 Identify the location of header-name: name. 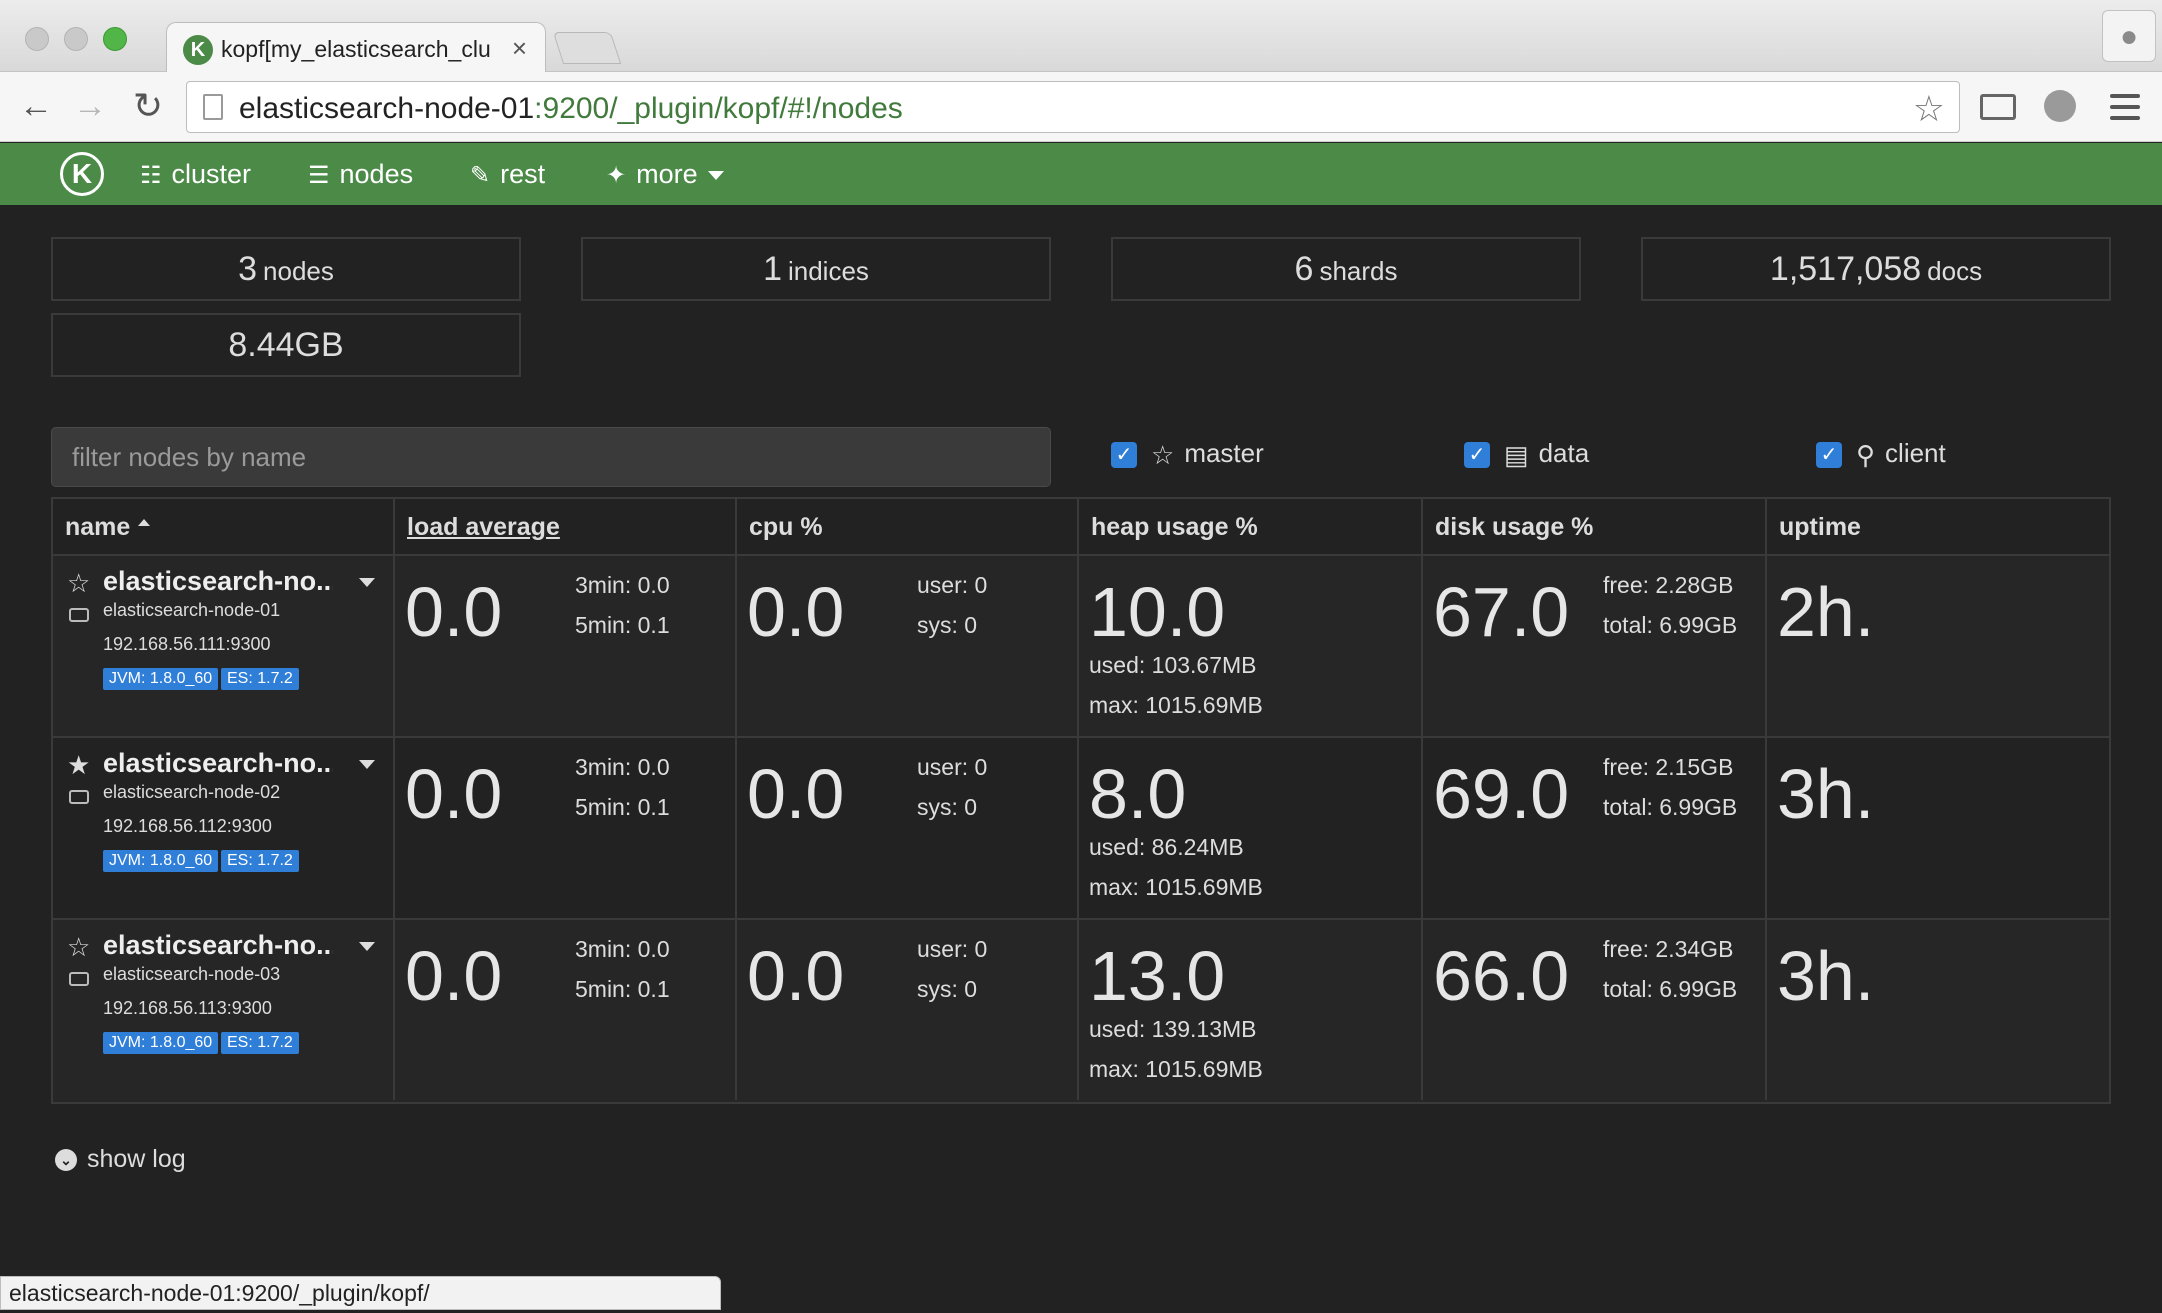
(224, 526).